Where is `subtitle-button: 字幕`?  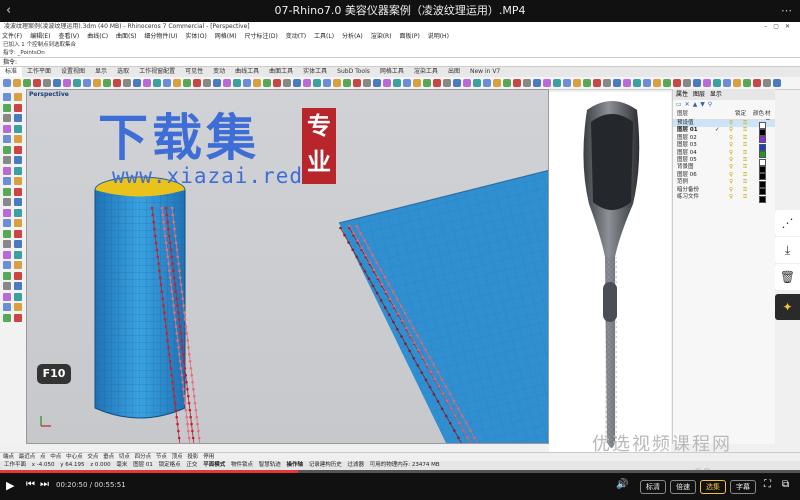
subtitle-button: 字幕 is located at coordinates (743, 487).